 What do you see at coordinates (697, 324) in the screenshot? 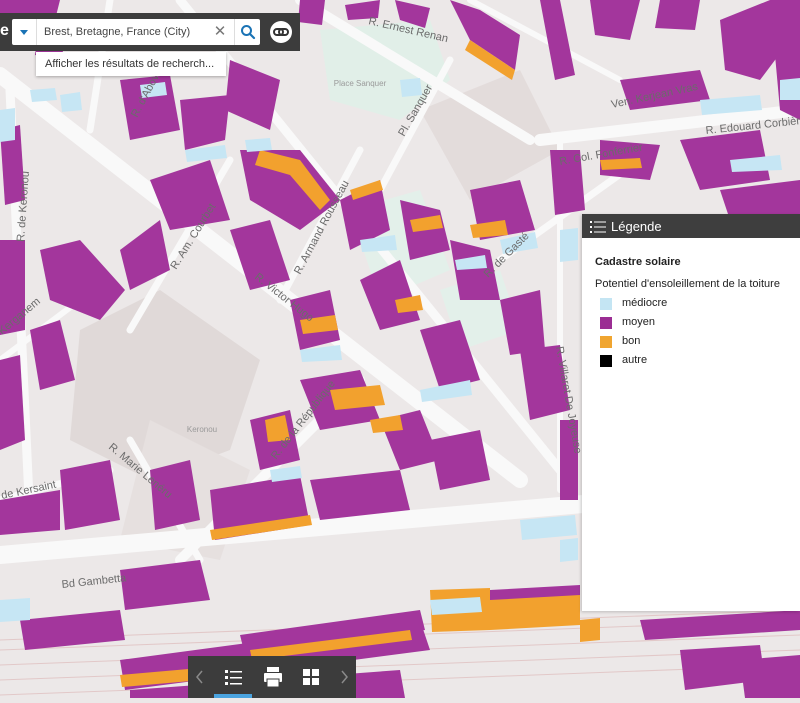
I see `legend-item: moyen` at bounding box center [697, 324].